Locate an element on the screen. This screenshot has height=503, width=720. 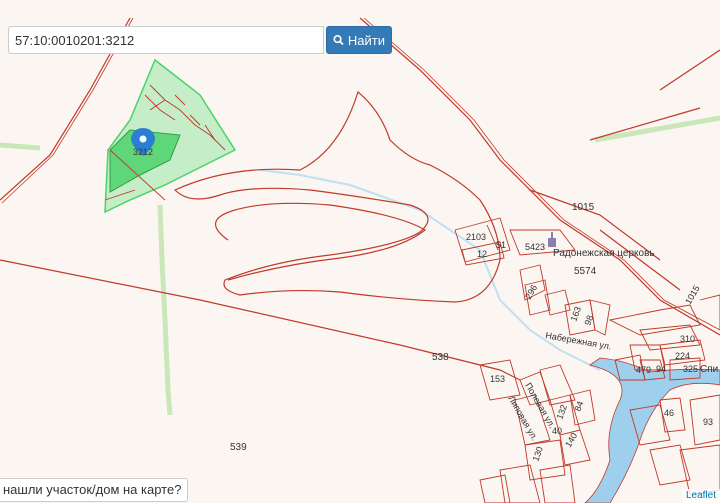
search-button: Найти is located at coordinates (359, 40).